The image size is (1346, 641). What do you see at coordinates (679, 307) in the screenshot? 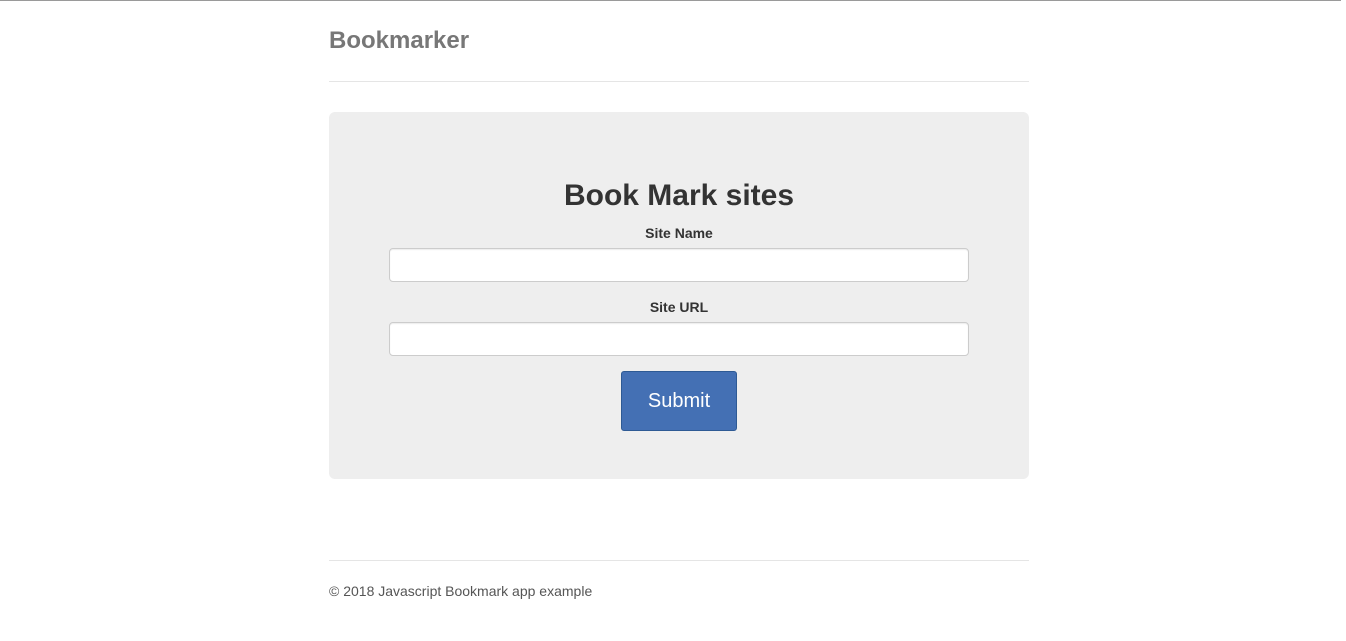
I see `site-url-label: Site URL` at bounding box center [679, 307].